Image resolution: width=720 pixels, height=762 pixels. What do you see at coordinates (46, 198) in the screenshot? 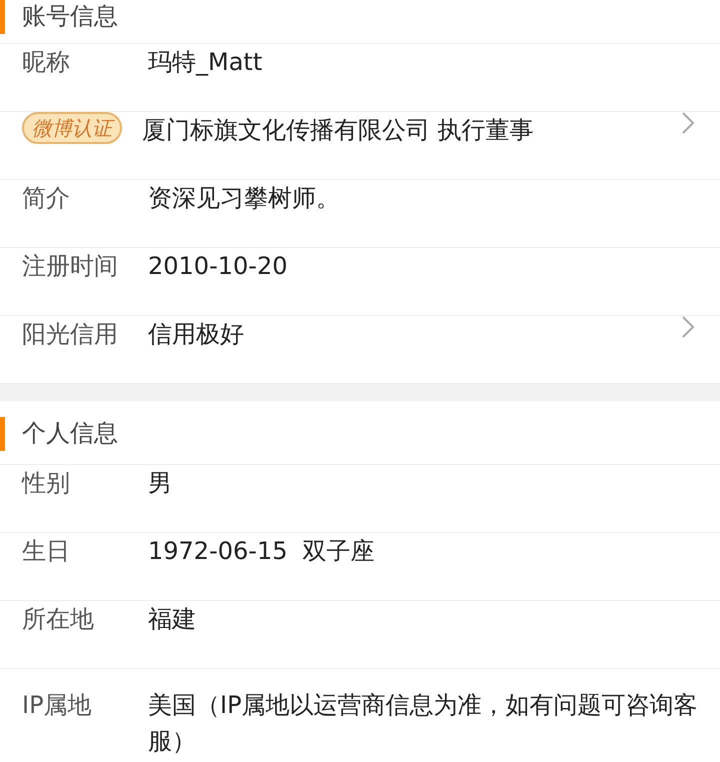
I see `row-label: 简介` at bounding box center [46, 198].